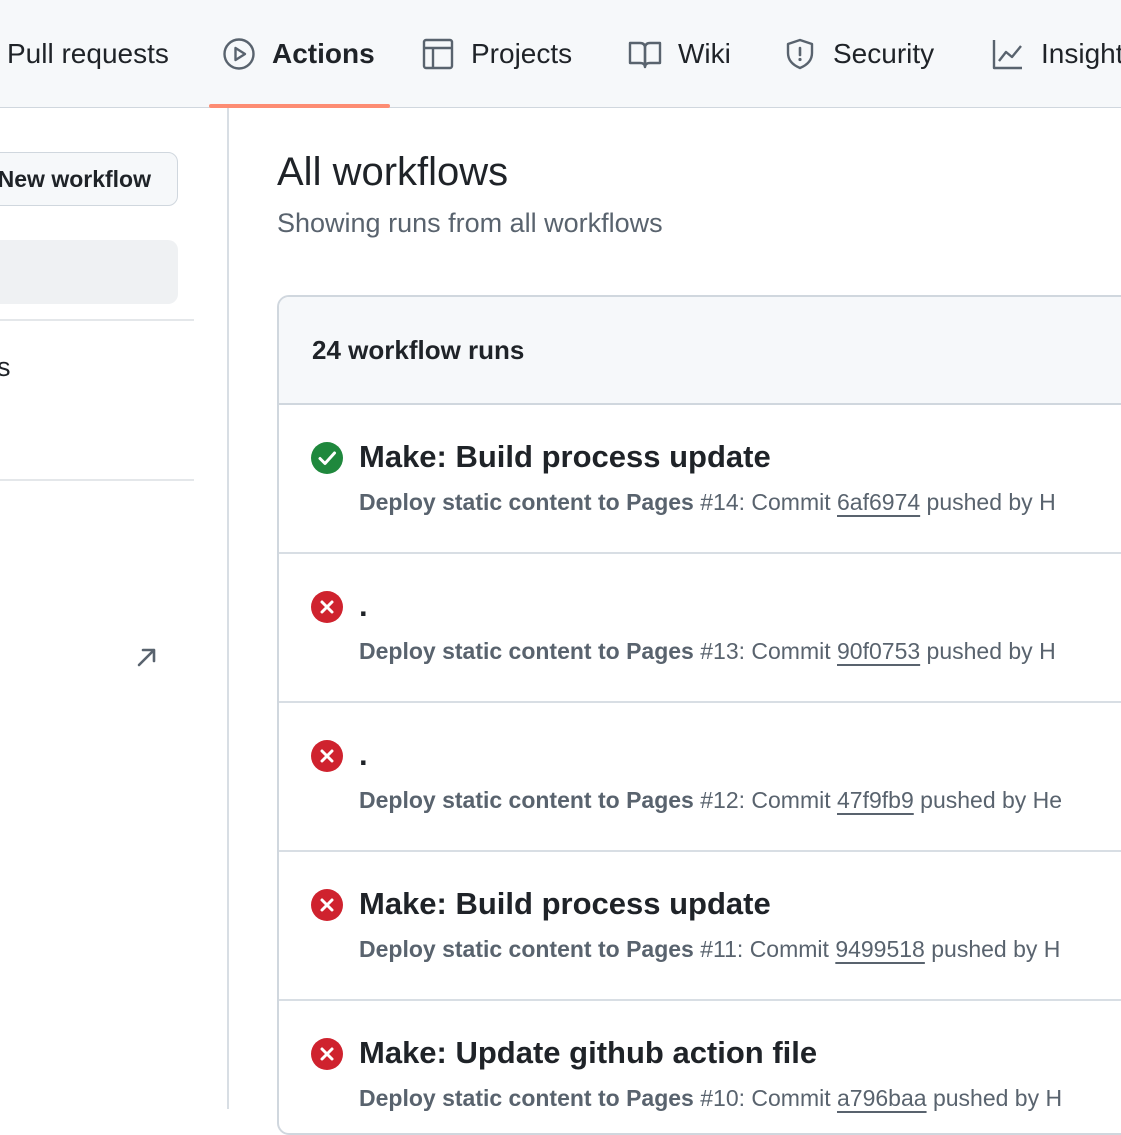 This screenshot has height=1135, width=1121. Describe the element at coordinates (323, 53) in the screenshot. I see `tab-actions-label: Actions` at that location.